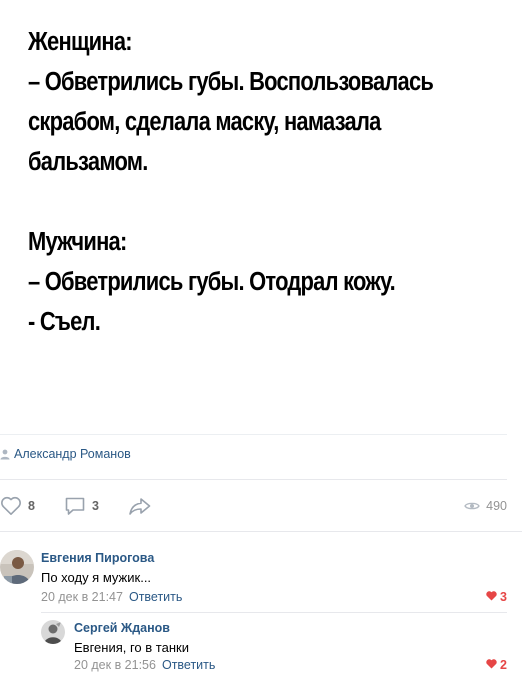 This screenshot has width=522, height=676. Describe the element at coordinates (31, 506) in the screenshot. I see `like-count: 8` at that location.